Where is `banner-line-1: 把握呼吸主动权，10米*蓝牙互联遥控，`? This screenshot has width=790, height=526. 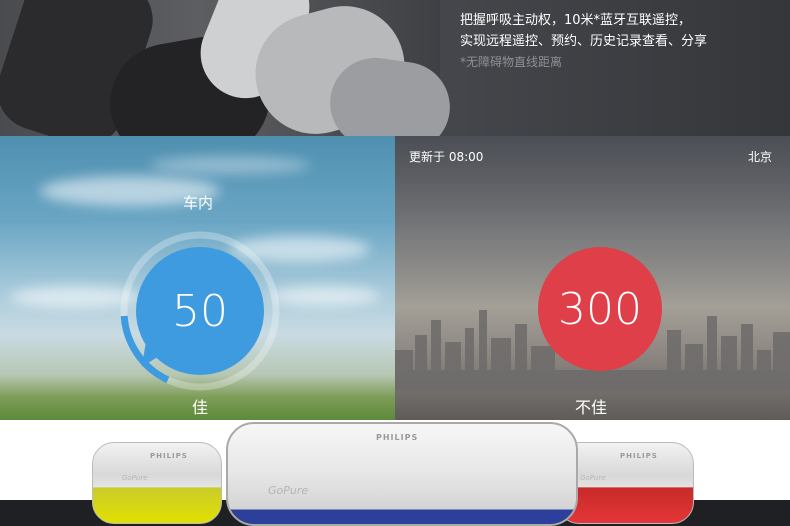 banner-line-1: 把握呼吸主动权，10米*蓝牙互联遥控， is located at coordinates (576, 20).